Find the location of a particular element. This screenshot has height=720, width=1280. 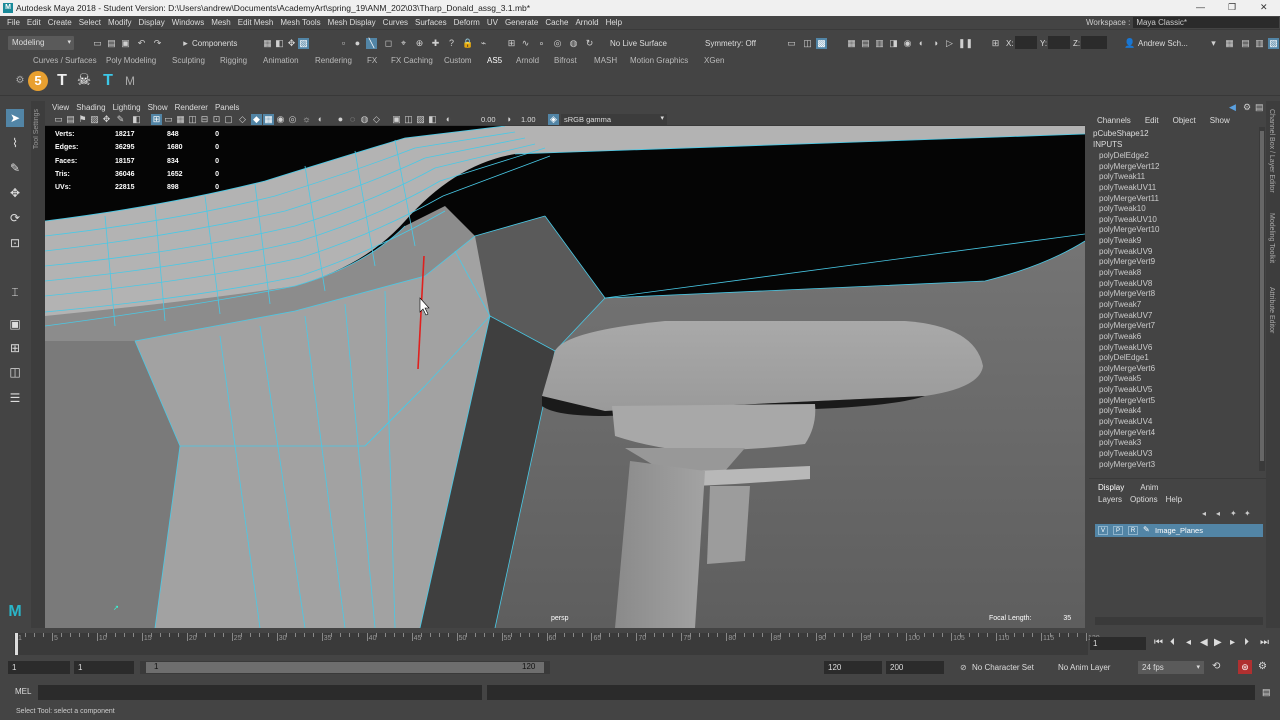

new-layer-icon: ✦ is located at coordinates (1233, 513).